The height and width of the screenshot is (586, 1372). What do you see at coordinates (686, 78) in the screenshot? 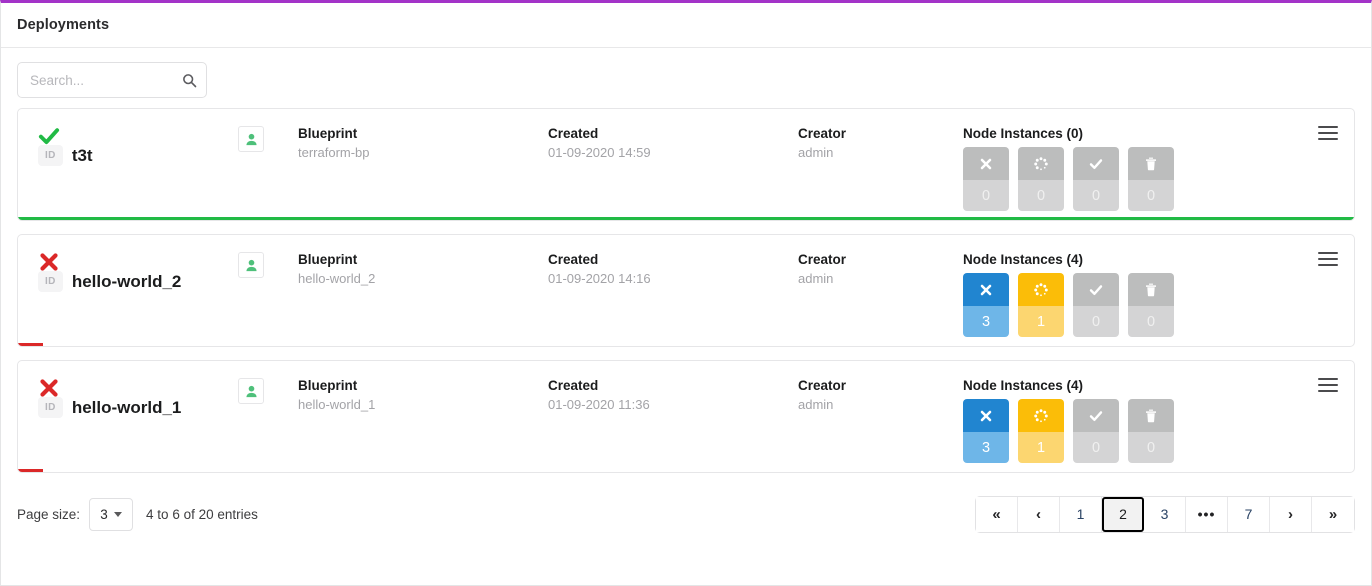
I see `toolbar` at bounding box center [686, 78].